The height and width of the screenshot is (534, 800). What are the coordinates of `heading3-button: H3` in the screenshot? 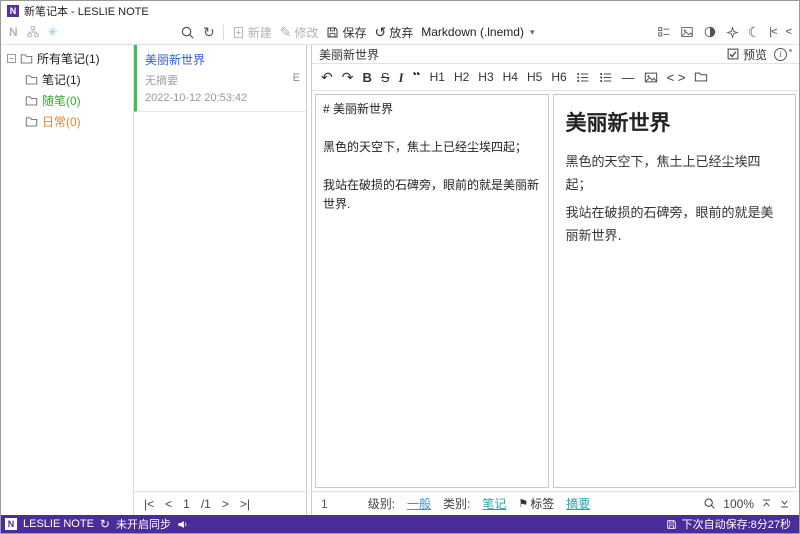 It's located at (485, 77).